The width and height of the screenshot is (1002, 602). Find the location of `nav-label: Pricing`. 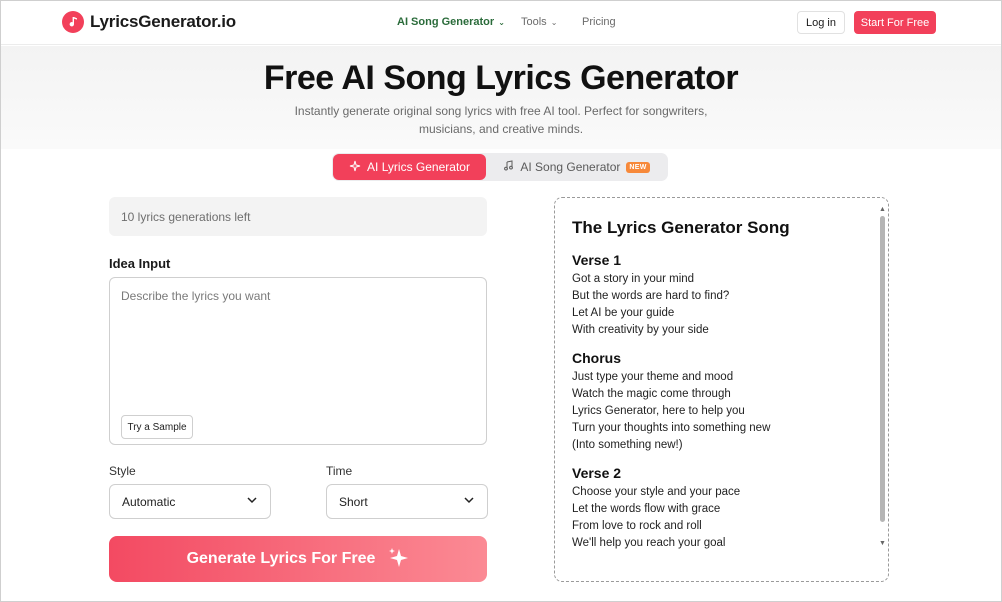

nav-label: Pricing is located at coordinates (599, 22).